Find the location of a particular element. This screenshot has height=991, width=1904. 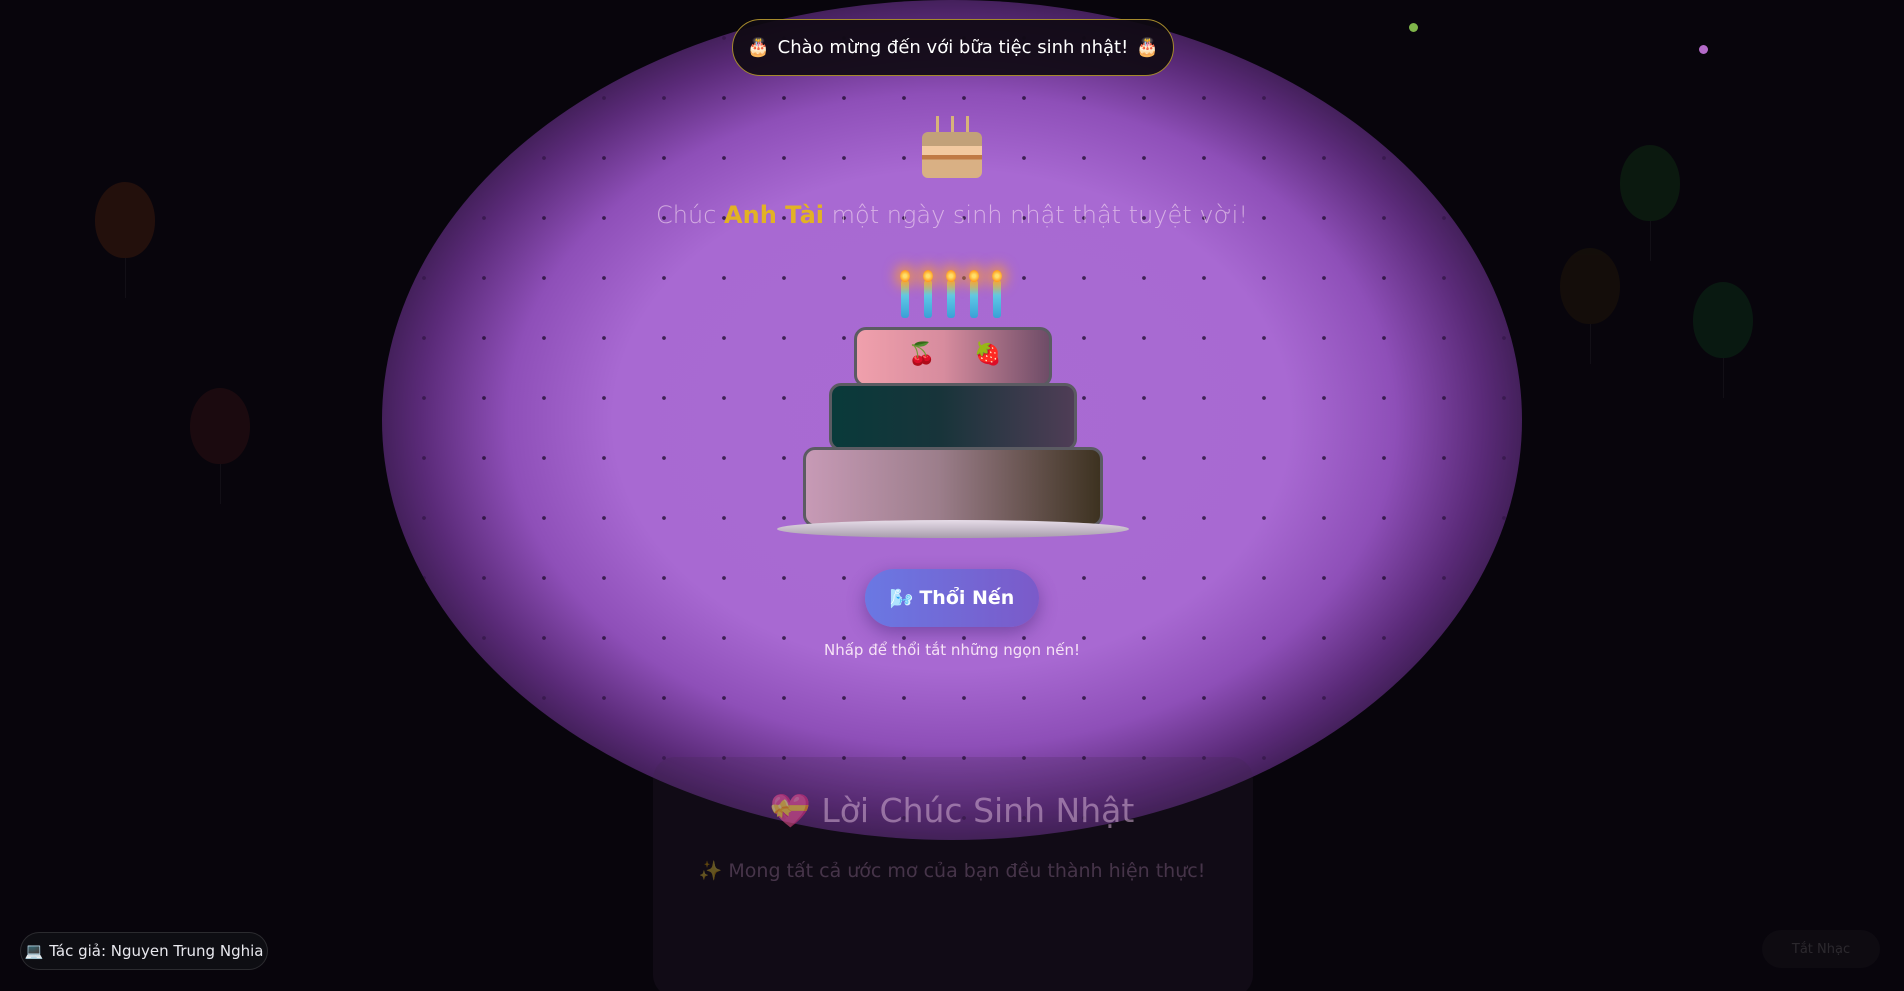

laptop-icon: 💻 is located at coordinates (34, 951).